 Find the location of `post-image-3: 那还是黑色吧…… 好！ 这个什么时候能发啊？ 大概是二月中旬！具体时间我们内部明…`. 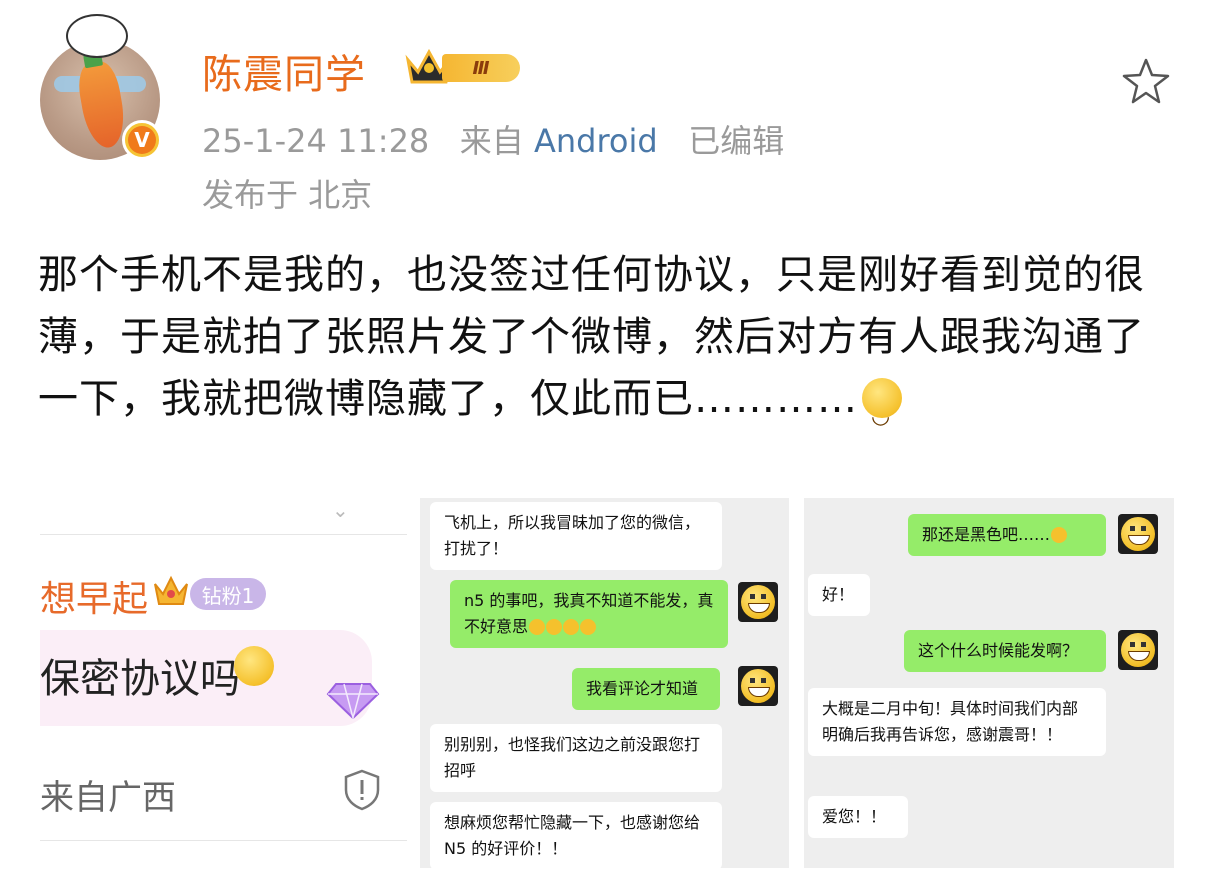

post-image-3: 那还是黑色吧…… 好！ 这个什么时候能发啊？ 大概是二月中旬！具体时间我们内部明… is located at coordinates (989, 683).